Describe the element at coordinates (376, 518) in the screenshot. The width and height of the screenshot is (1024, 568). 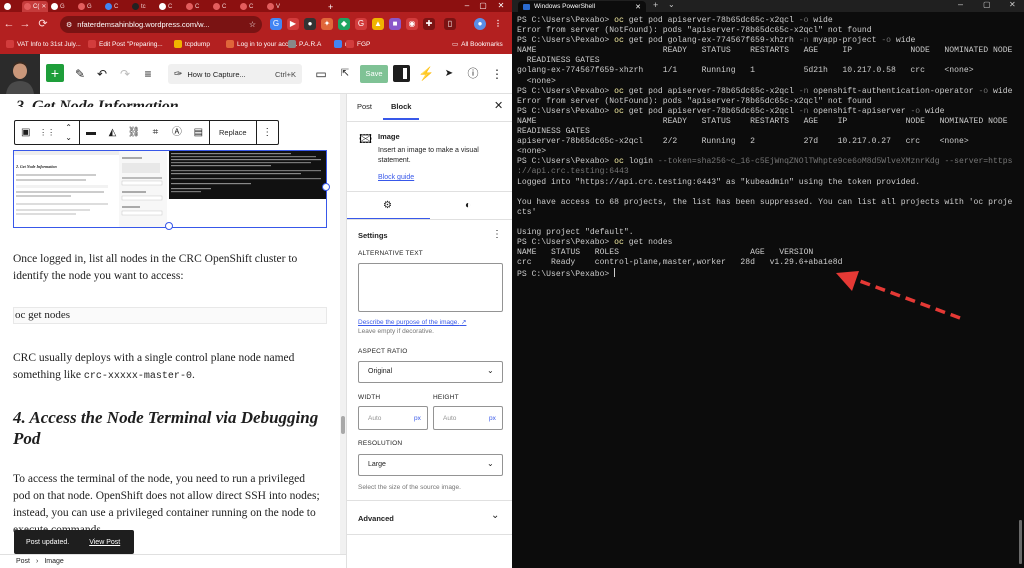
I see `advanced-panel-title: Advanced` at that location.